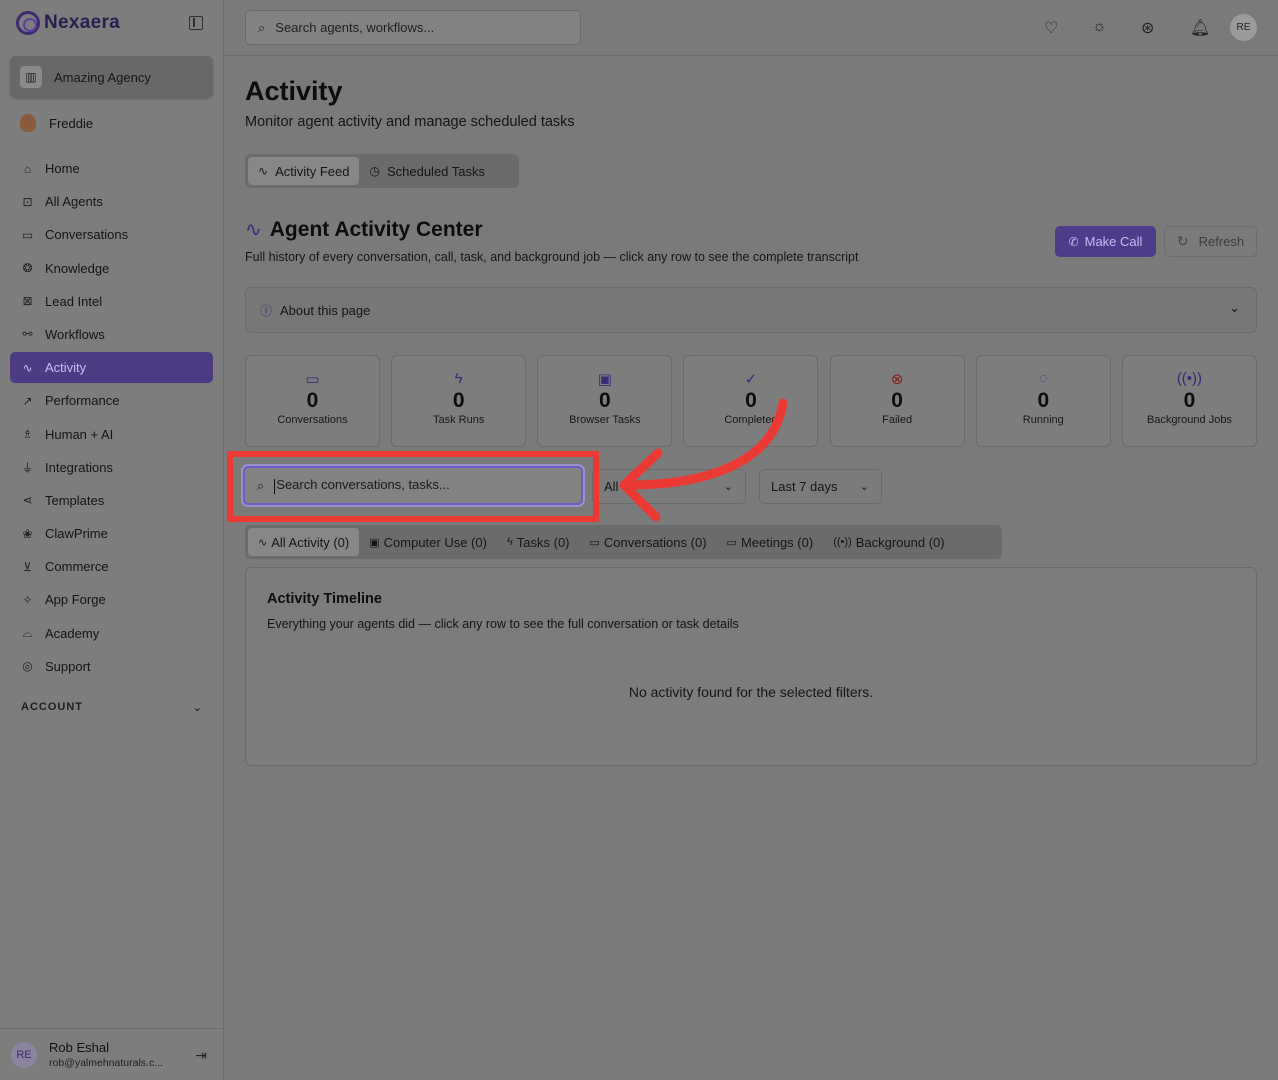 The width and height of the screenshot is (1278, 1080). I want to click on org-name: Amazing Agency, so click(102, 77).